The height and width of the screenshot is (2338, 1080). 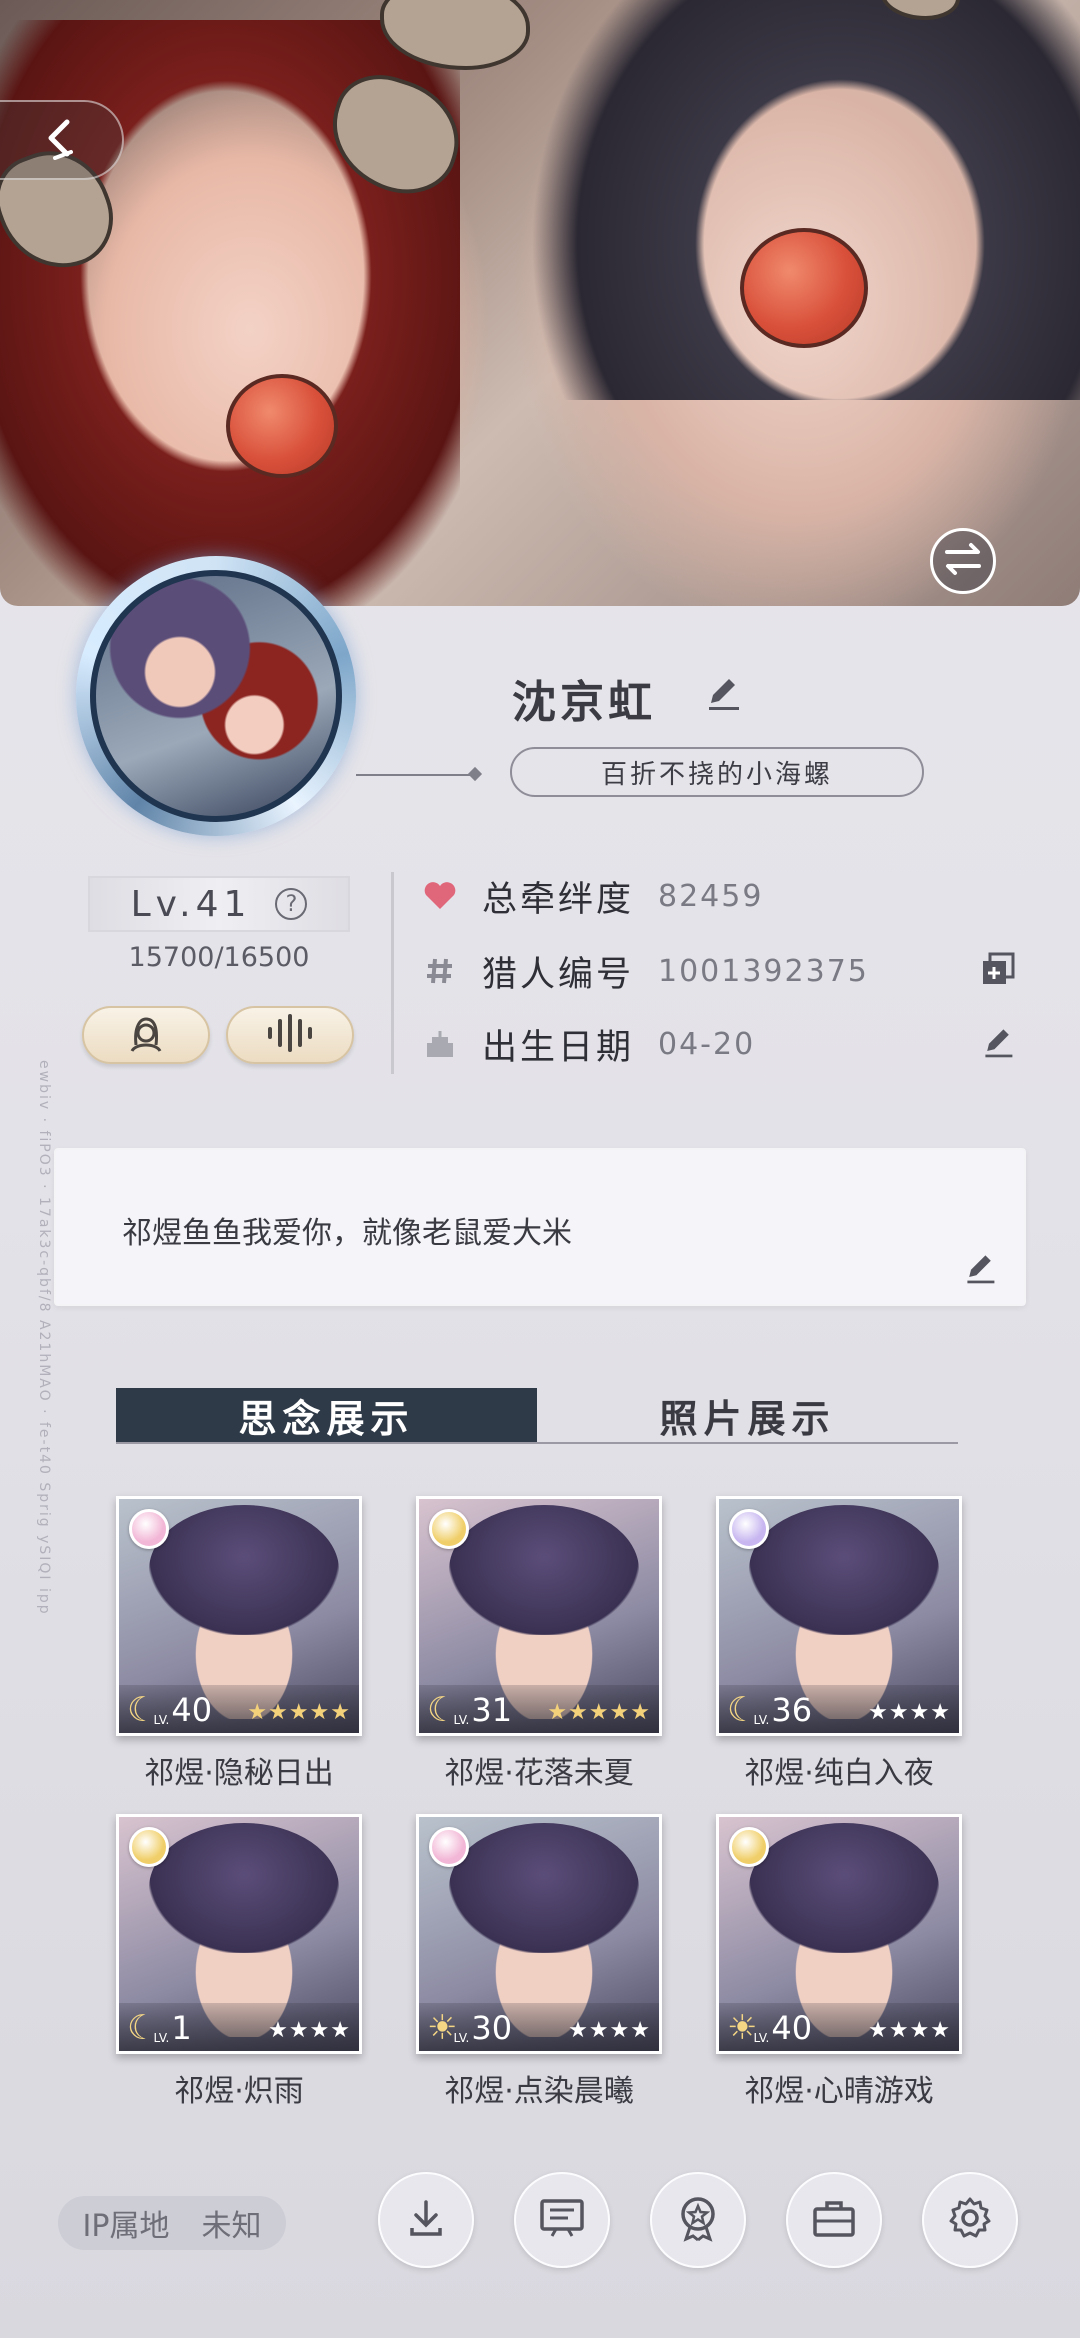 I want to click on memory-card-art: ☾ LV. 1 ★★★★, so click(x=239, y=1934).